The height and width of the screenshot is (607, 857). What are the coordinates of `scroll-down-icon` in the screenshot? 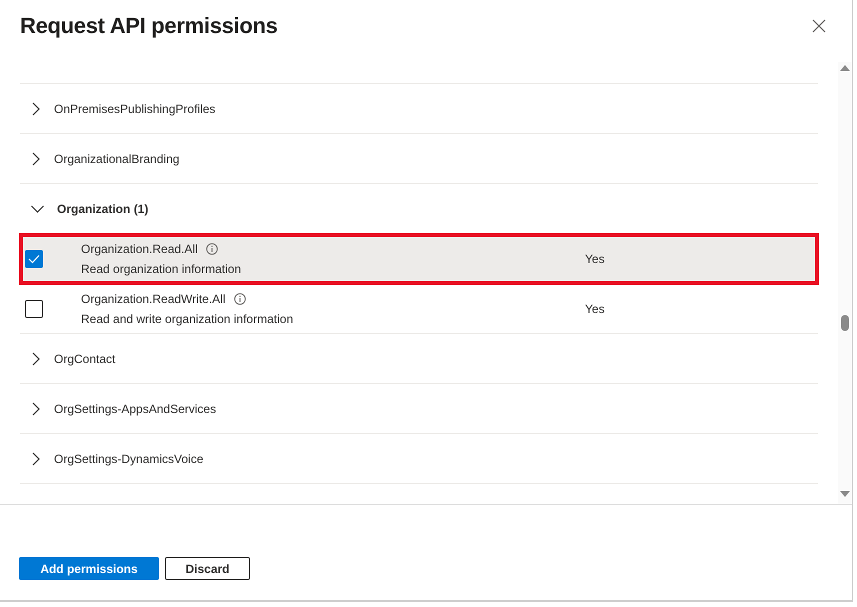 It's located at (845, 494).